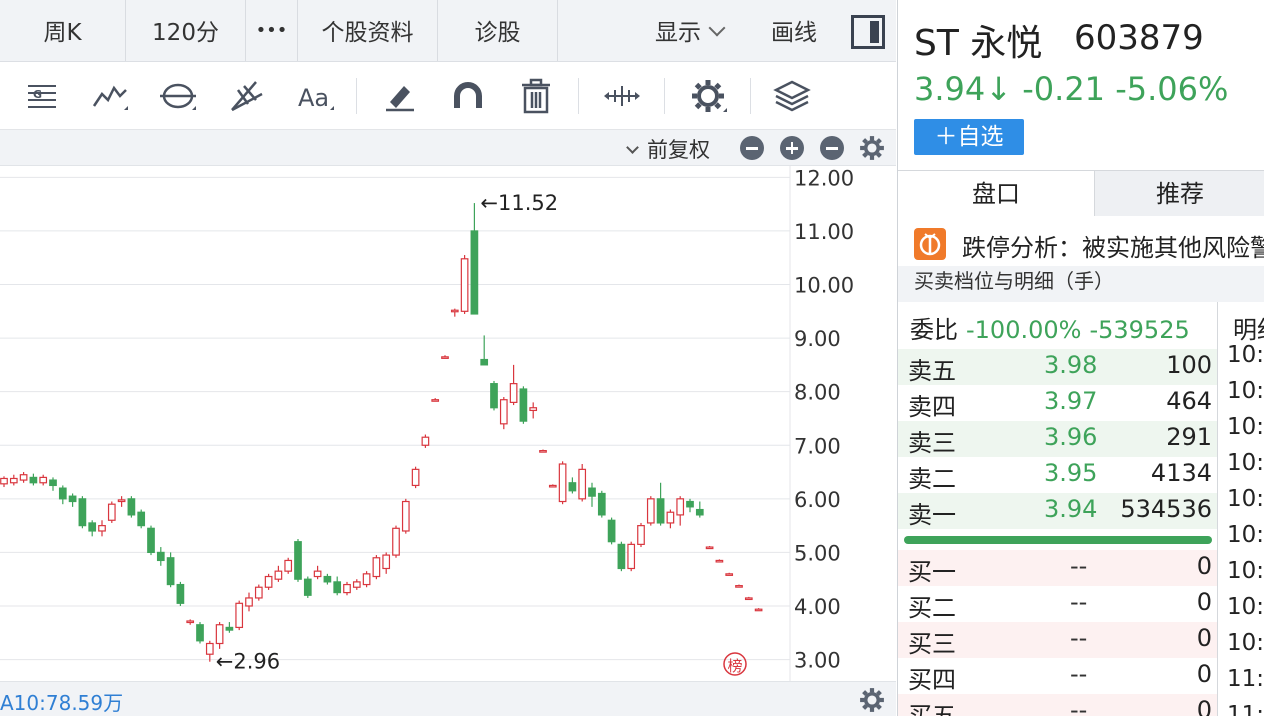 This screenshot has height=716, width=1264. Describe the element at coordinates (969, 137) in the screenshot. I see `add-watchlist-button: ＋自选` at that location.